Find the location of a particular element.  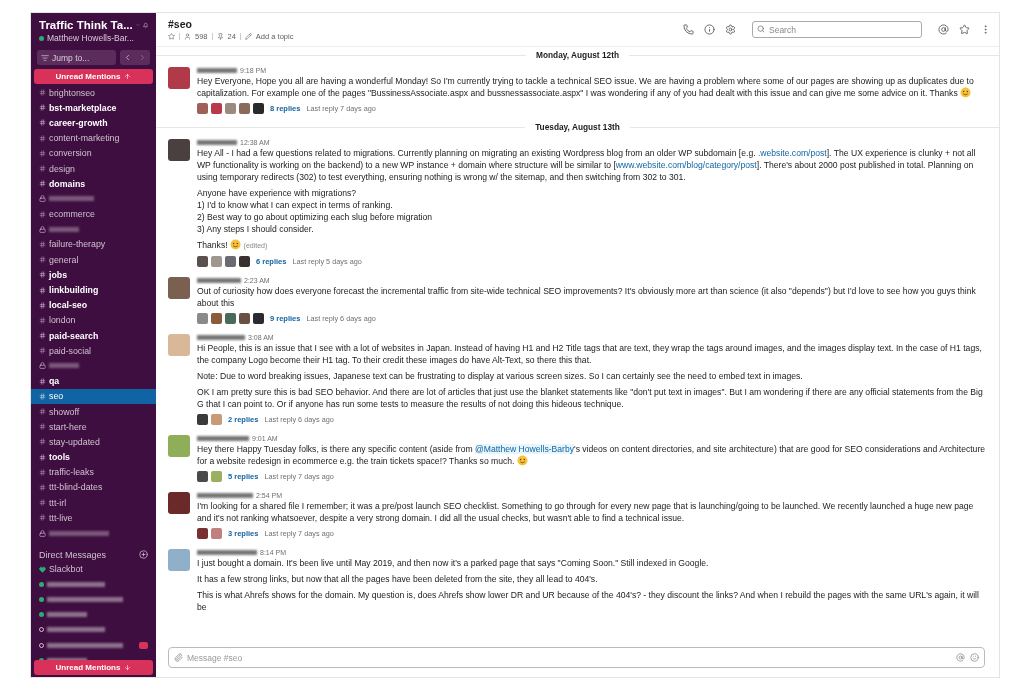

channel-item: ttt-live is located at coordinates (93, 518).